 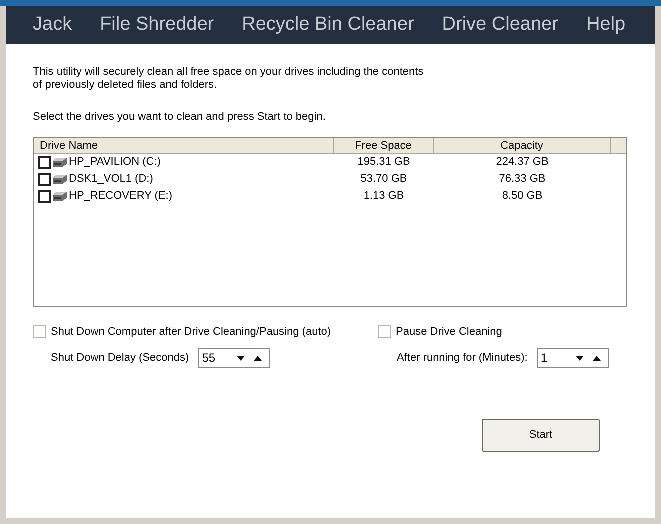 I want to click on free-space-cell-text: 53.70 GB, so click(x=384, y=179).